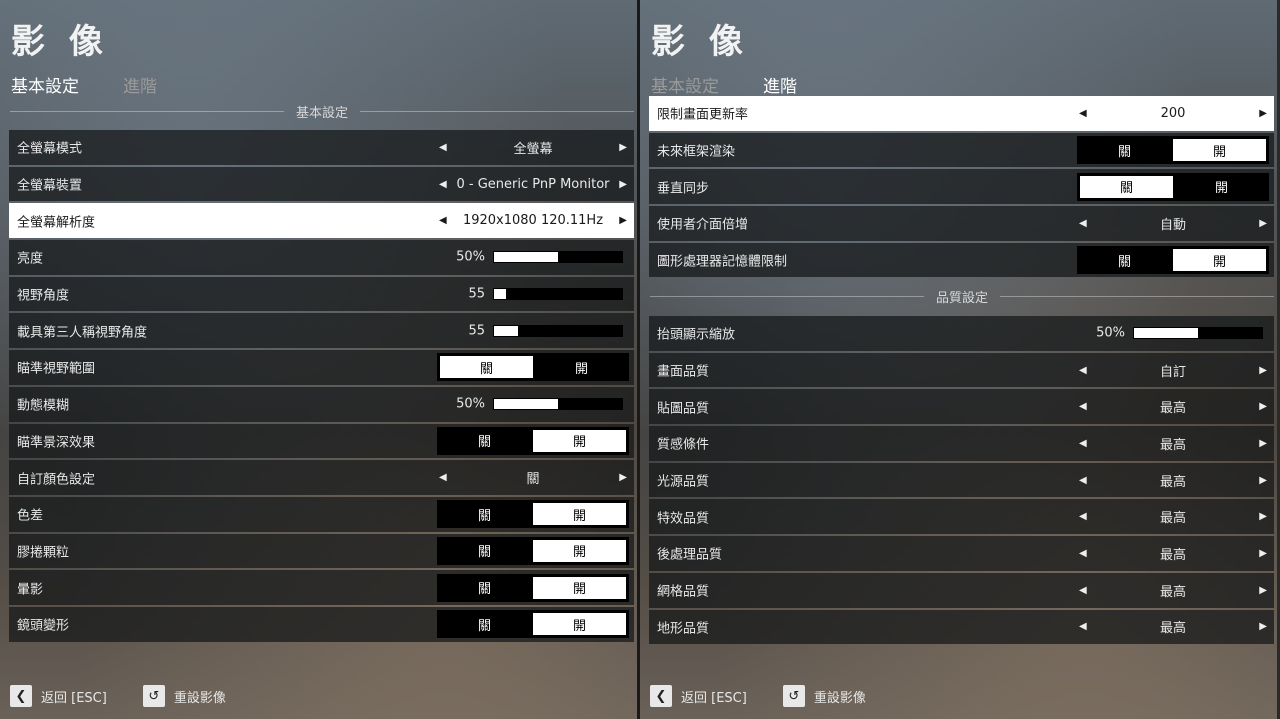  Describe the element at coordinates (321, 221) in the screenshot. I see `setting-row: 全螢幕解析度 ◀ 1920x1080 120.11Hz ▶` at that location.